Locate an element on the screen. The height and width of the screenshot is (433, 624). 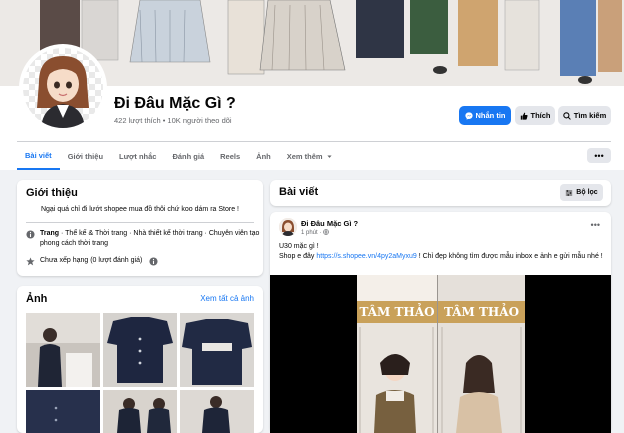
post-line-2-prefix: Shop e đây is located at coordinates (298, 256).